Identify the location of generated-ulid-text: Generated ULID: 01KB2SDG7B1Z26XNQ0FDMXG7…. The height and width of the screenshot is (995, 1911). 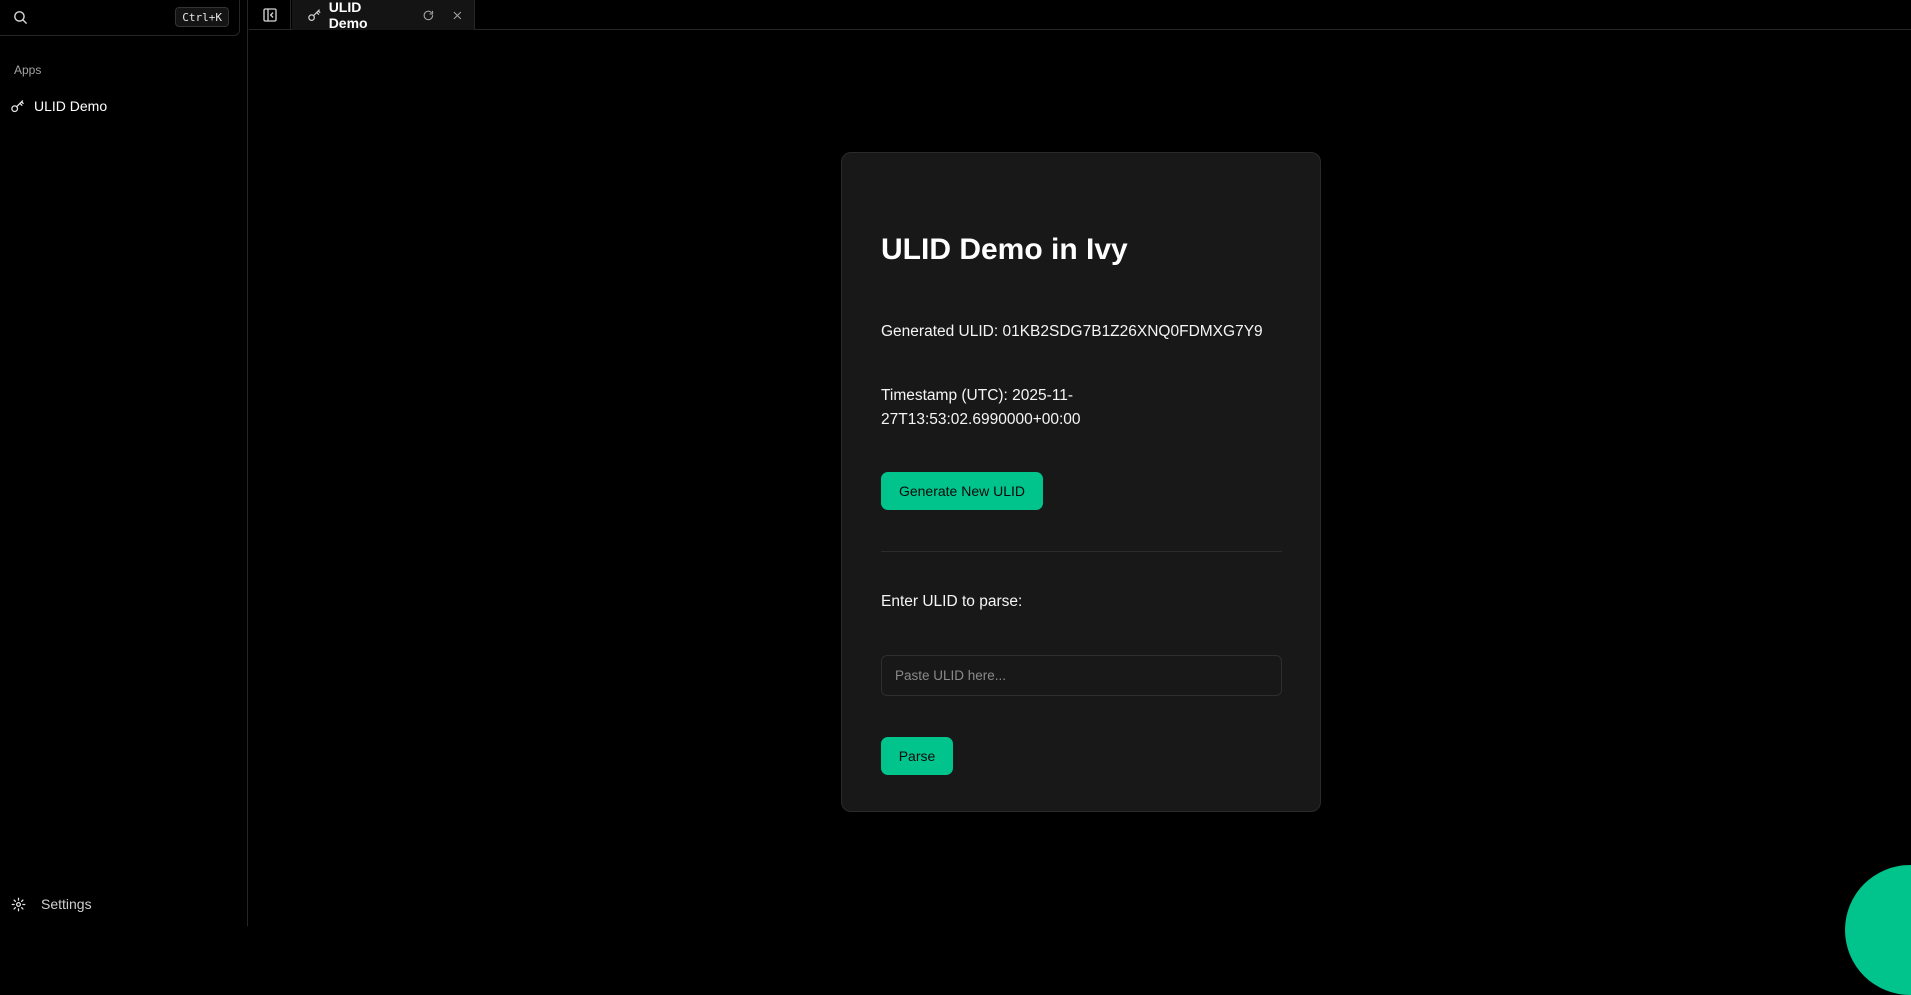
(1072, 331).